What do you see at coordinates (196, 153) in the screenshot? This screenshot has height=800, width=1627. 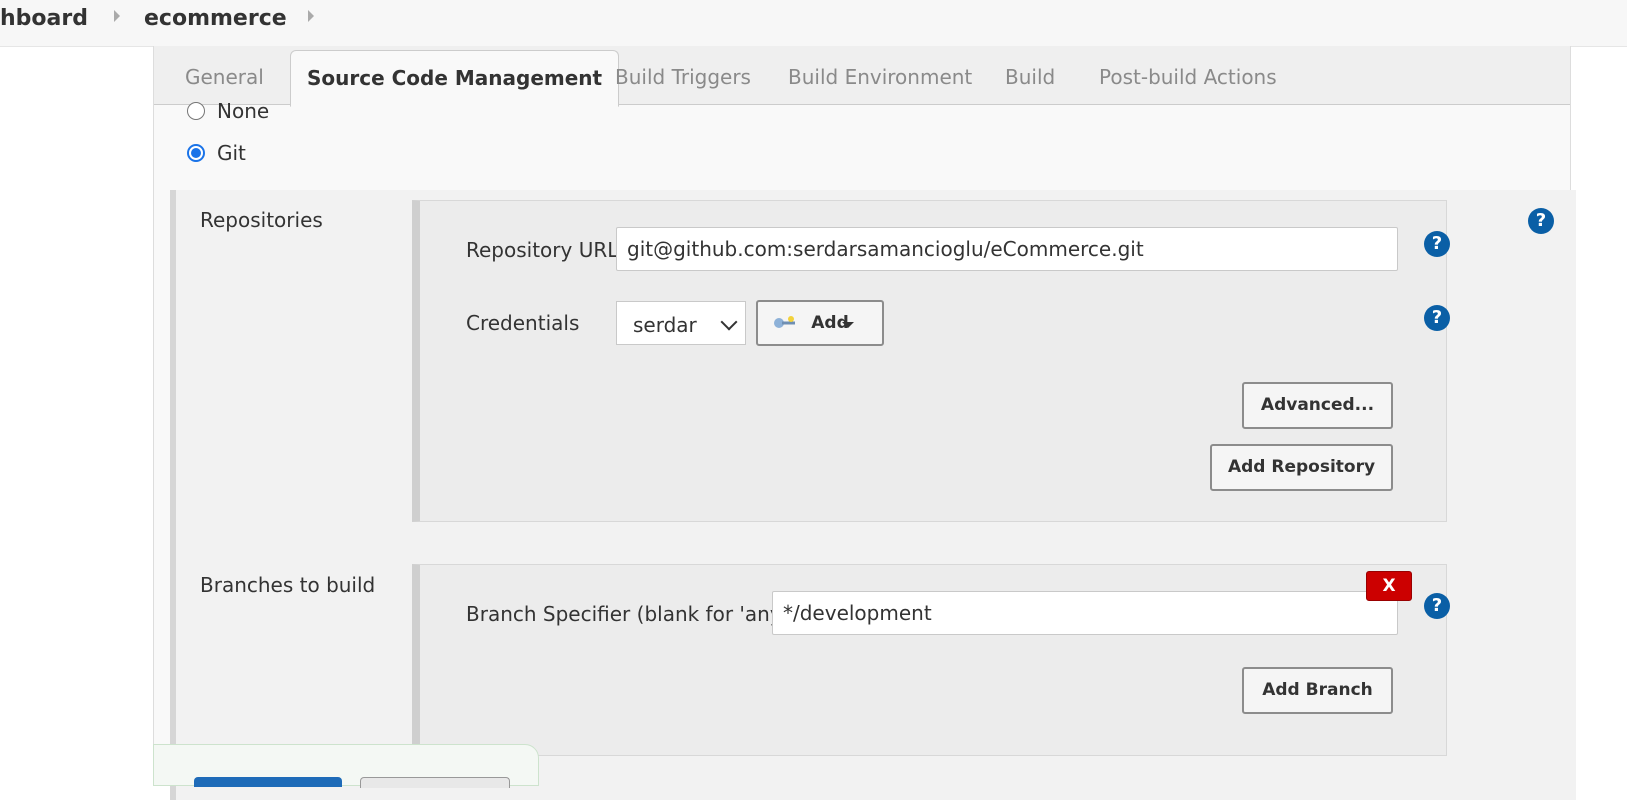 I see `radio-git` at bounding box center [196, 153].